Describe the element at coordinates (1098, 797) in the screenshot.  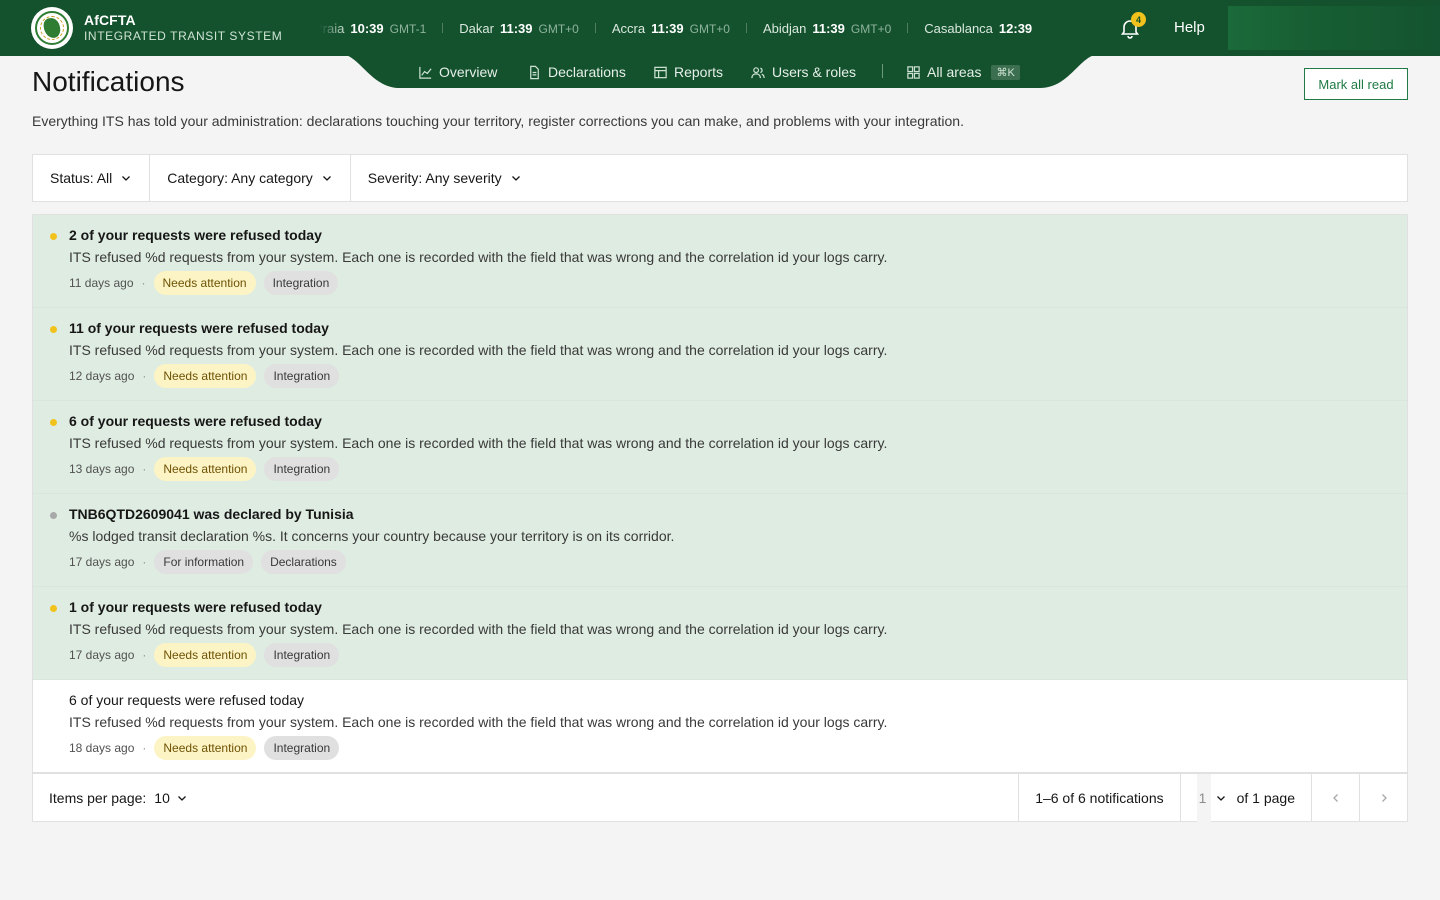
I see `pagination-range: 1–6 of 6 notifications` at that location.